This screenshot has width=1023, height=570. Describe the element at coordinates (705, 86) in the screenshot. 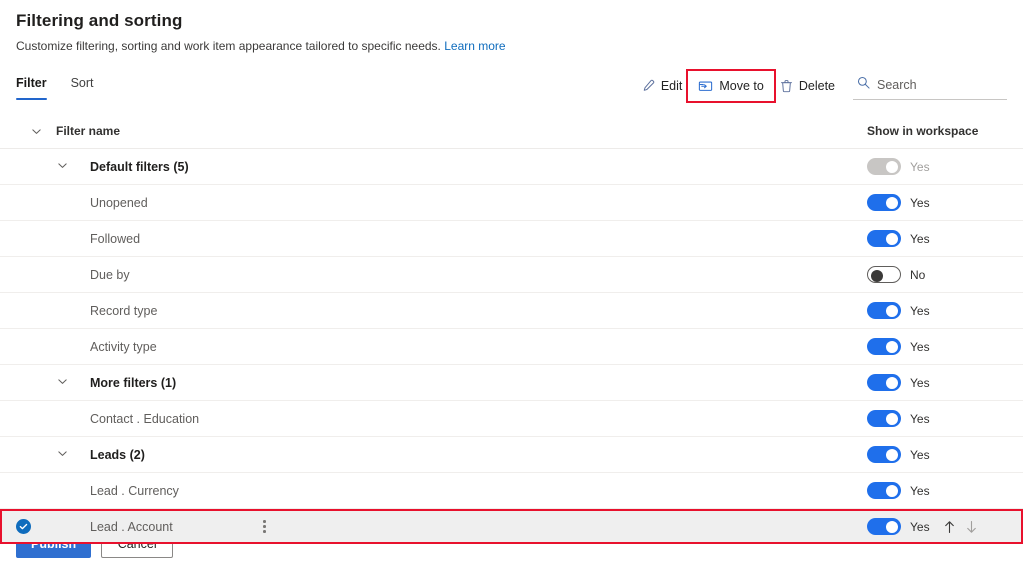

I see `move-to-folder-icon` at that location.